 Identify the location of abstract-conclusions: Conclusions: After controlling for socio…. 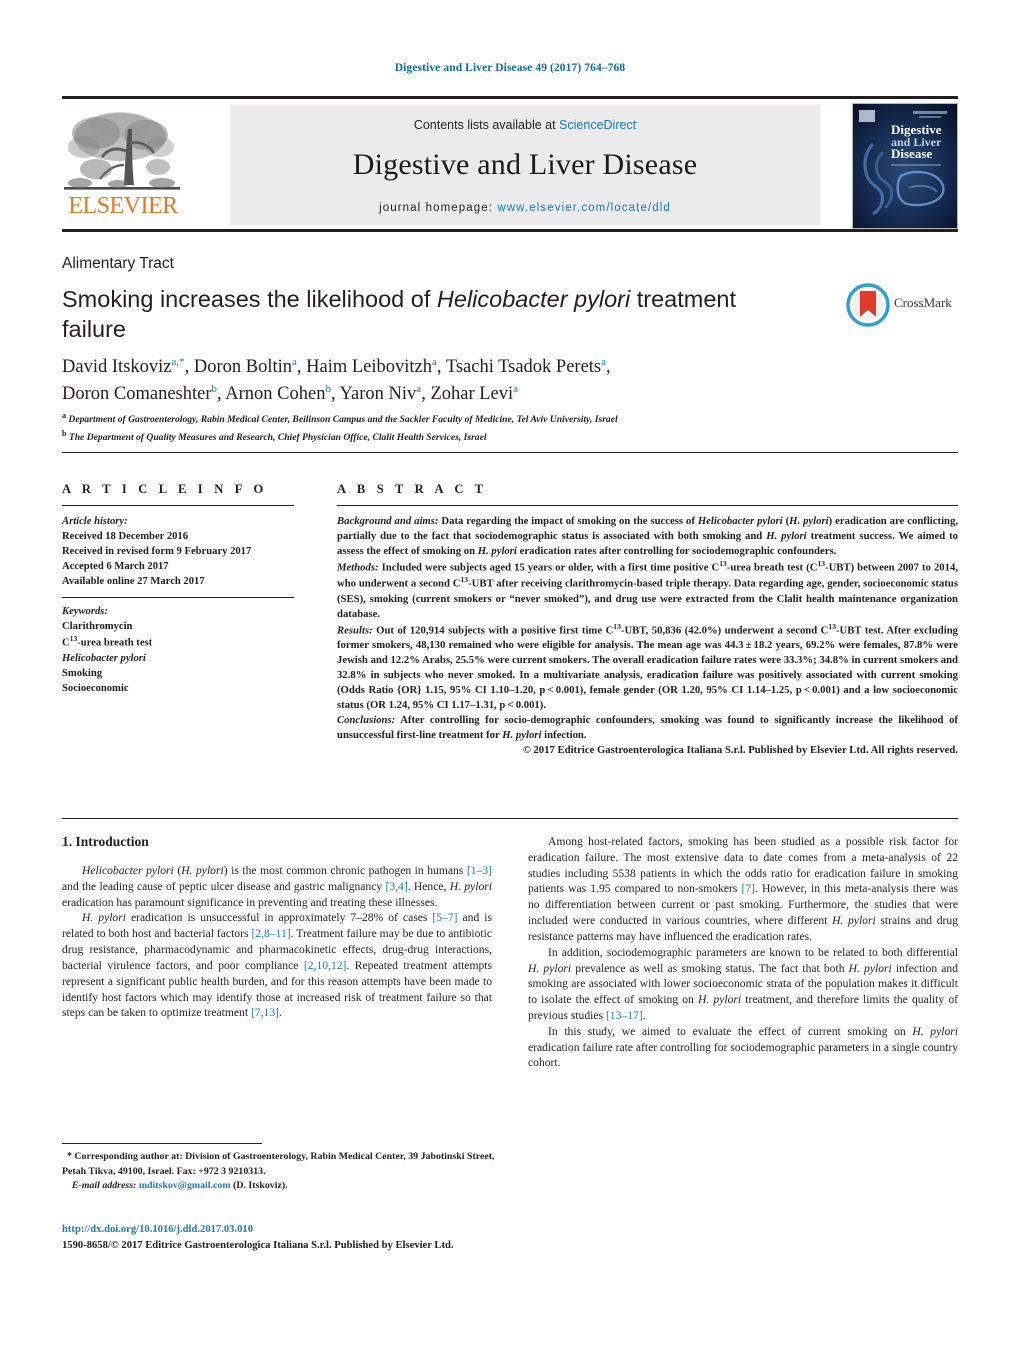
(647, 727).